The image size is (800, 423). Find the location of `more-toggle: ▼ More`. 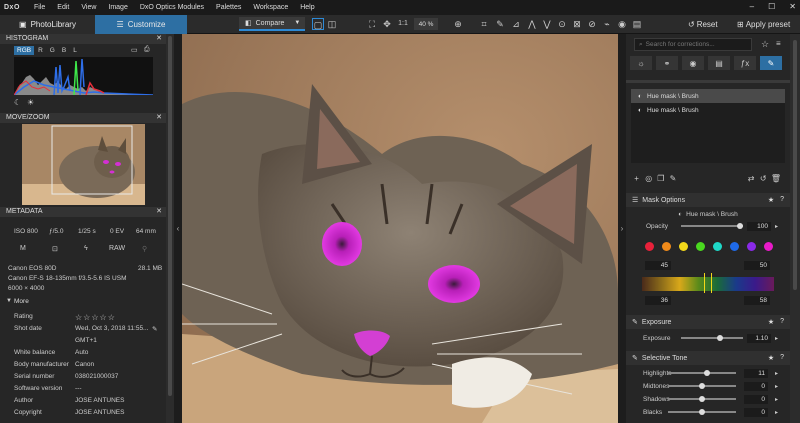

more-toggle: ▼ More is located at coordinates (83, 303).